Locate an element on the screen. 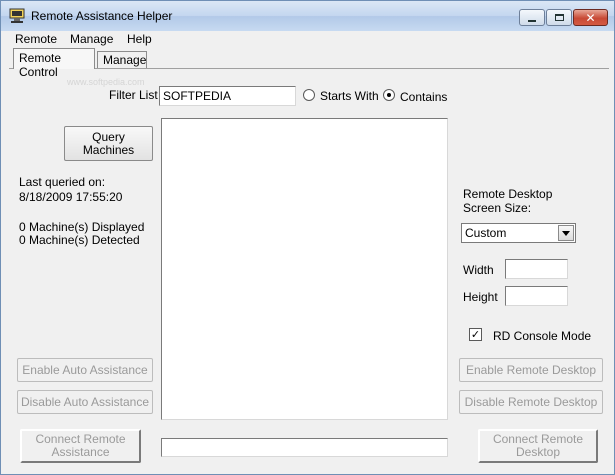  watermark: www.softpedia.com is located at coordinates (106, 82).